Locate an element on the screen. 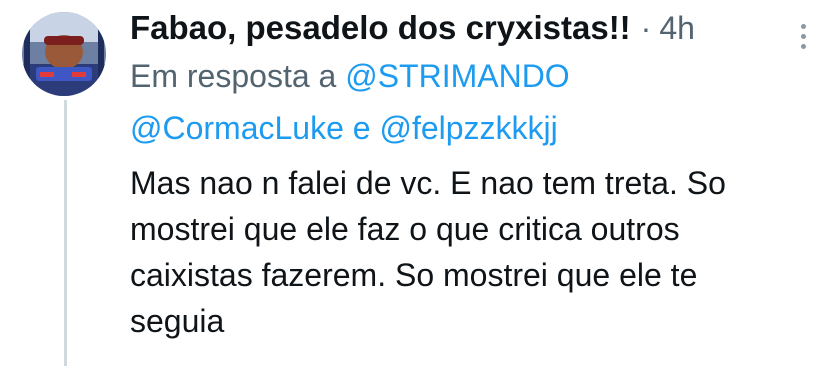 This screenshot has width=828, height=366. user-avatar is located at coordinates (64, 54).